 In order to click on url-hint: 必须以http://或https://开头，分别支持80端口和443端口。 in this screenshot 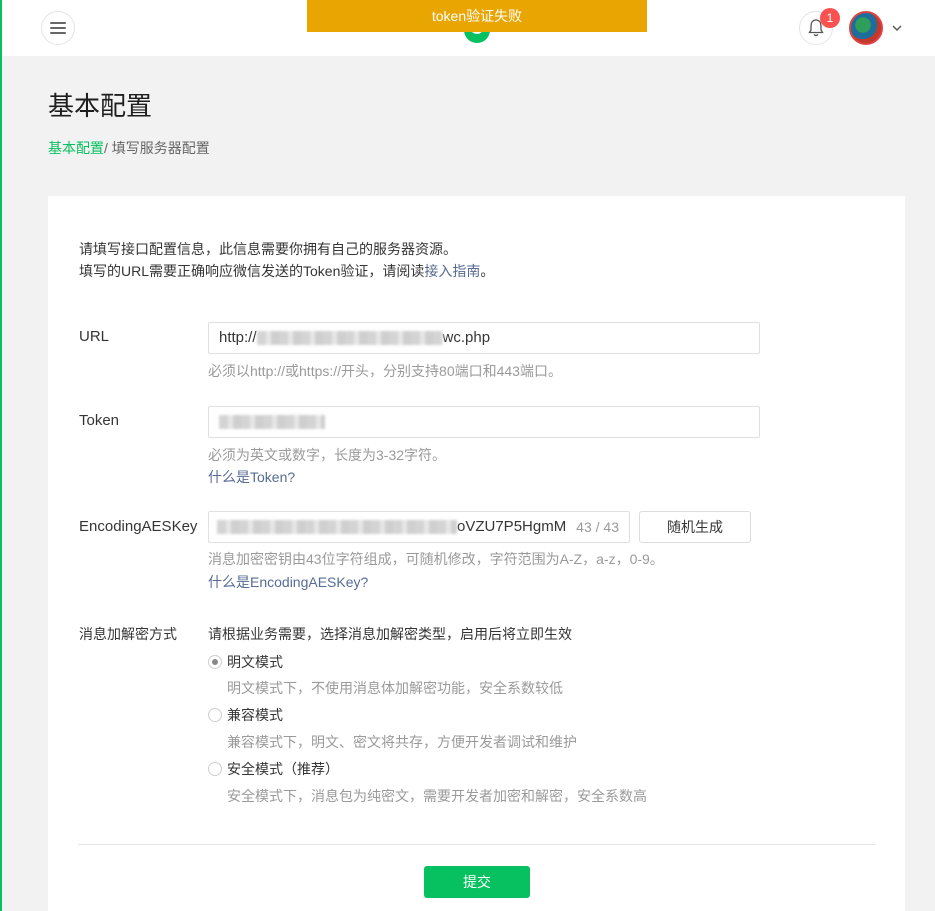, I will do `click(385, 371)`.